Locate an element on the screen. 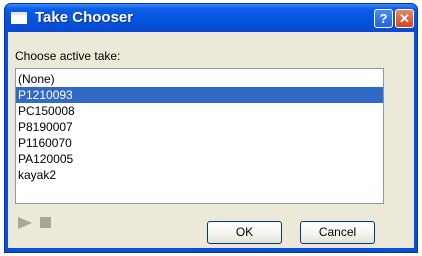  list-item: PC150008 is located at coordinates (199, 111).